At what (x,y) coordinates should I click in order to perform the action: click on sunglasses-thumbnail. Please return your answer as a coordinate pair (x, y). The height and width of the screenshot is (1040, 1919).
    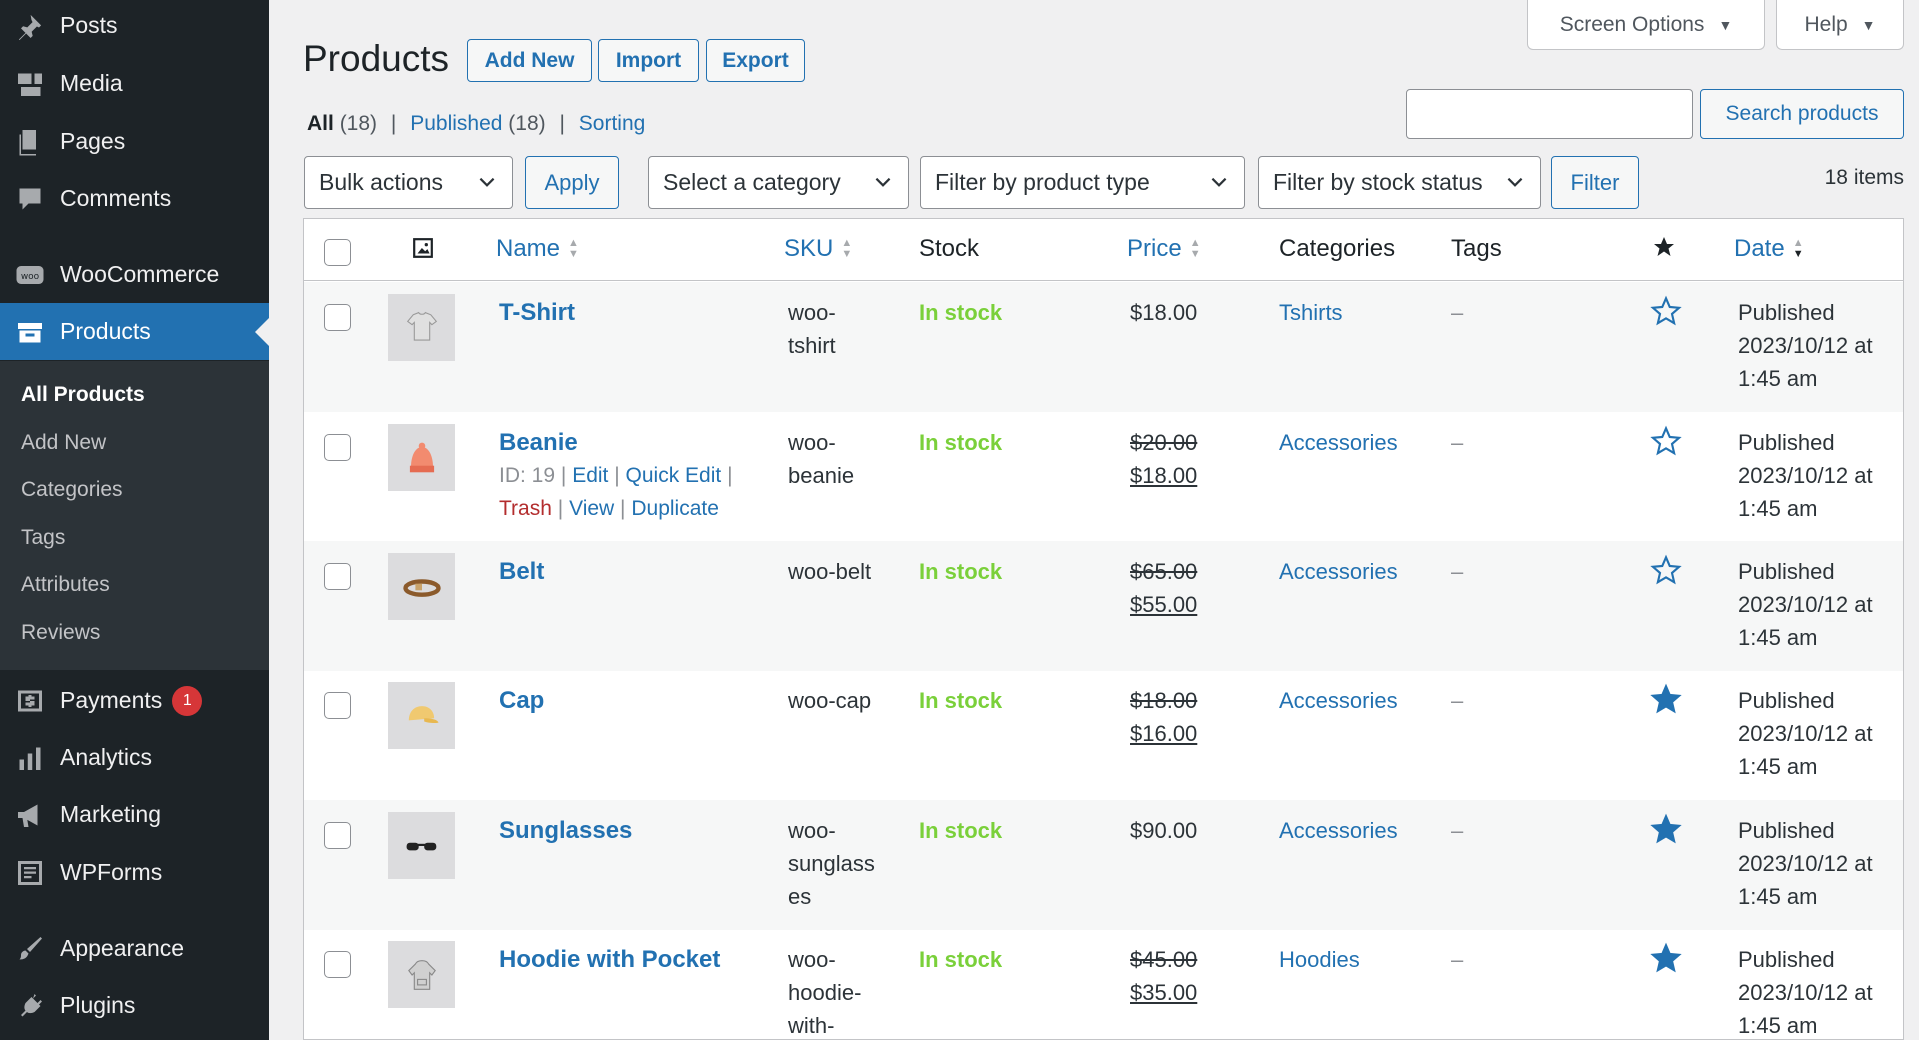
    Looking at the image, I should click on (421, 845).